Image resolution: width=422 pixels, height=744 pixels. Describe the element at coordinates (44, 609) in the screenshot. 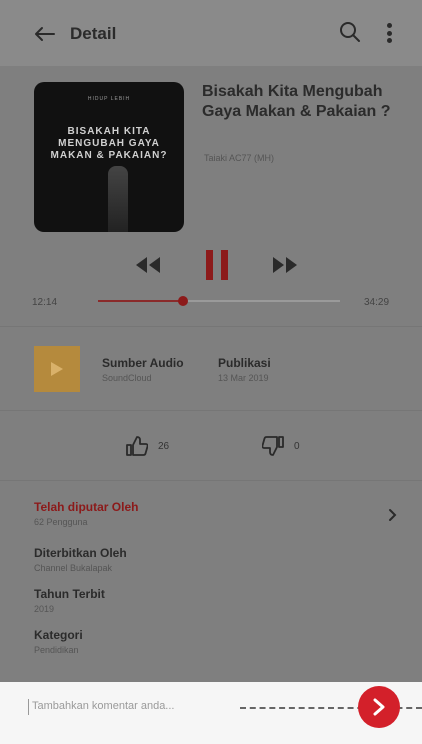

I see `year-value: 2019` at that location.